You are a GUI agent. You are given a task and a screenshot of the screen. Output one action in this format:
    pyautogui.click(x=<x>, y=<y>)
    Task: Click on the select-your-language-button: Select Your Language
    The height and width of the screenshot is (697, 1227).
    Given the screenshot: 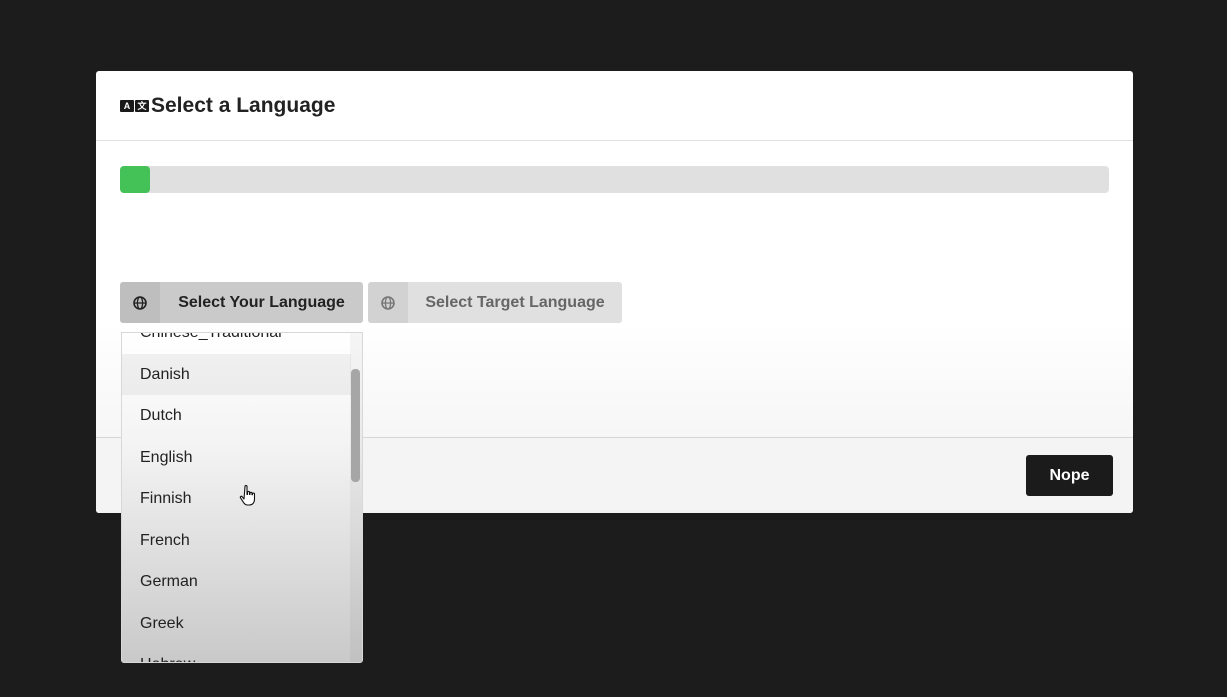 What is the action you would take?
    pyautogui.click(x=241, y=302)
    